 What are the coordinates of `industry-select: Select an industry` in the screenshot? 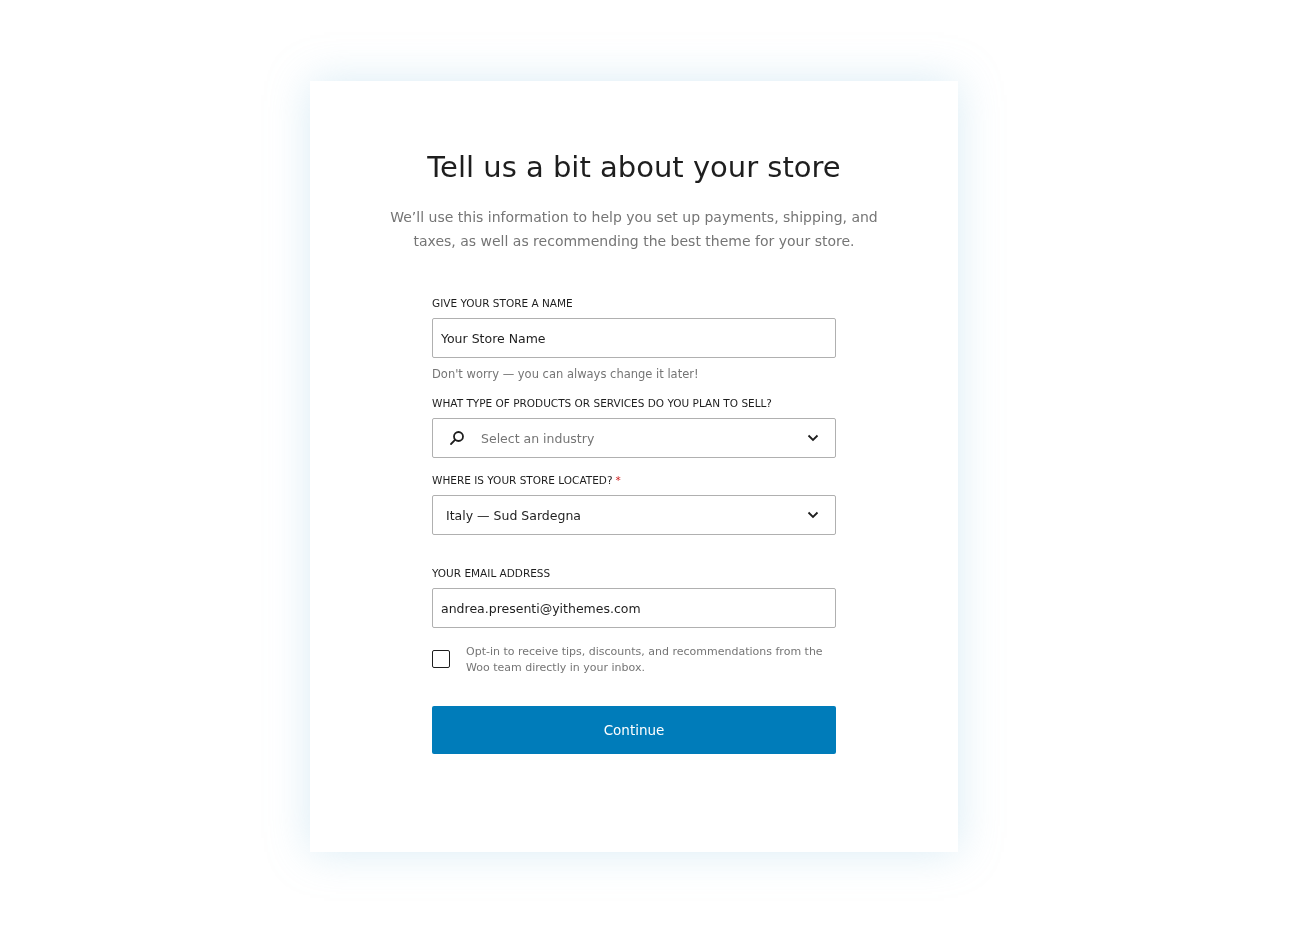 It's located at (634, 438).